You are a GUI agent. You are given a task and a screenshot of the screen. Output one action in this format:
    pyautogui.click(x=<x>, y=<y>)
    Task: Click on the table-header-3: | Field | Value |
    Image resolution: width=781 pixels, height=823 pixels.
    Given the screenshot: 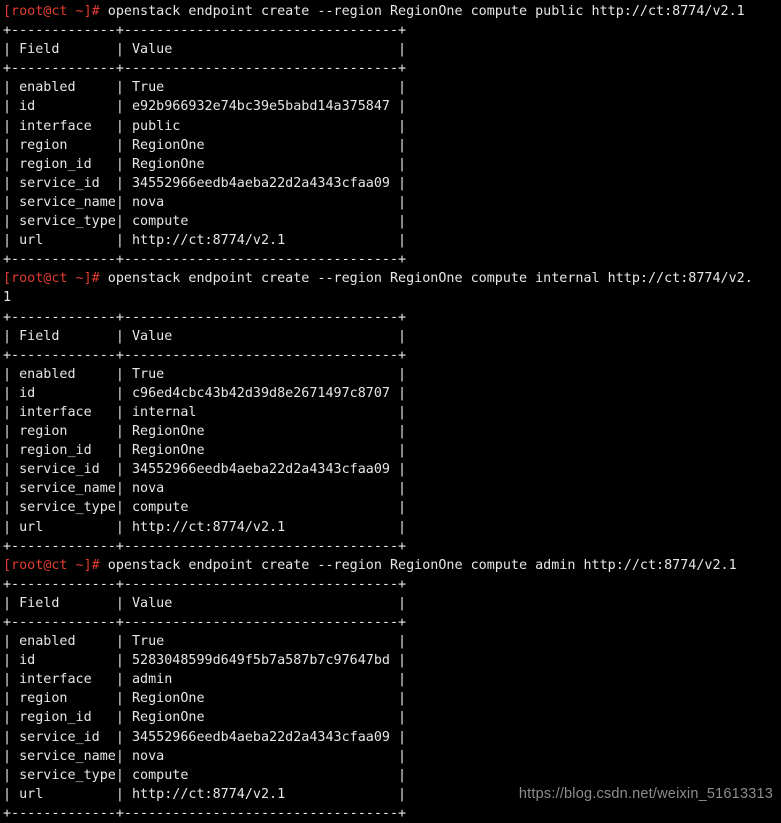 What is the action you would take?
    pyautogui.click(x=392, y=603)
    